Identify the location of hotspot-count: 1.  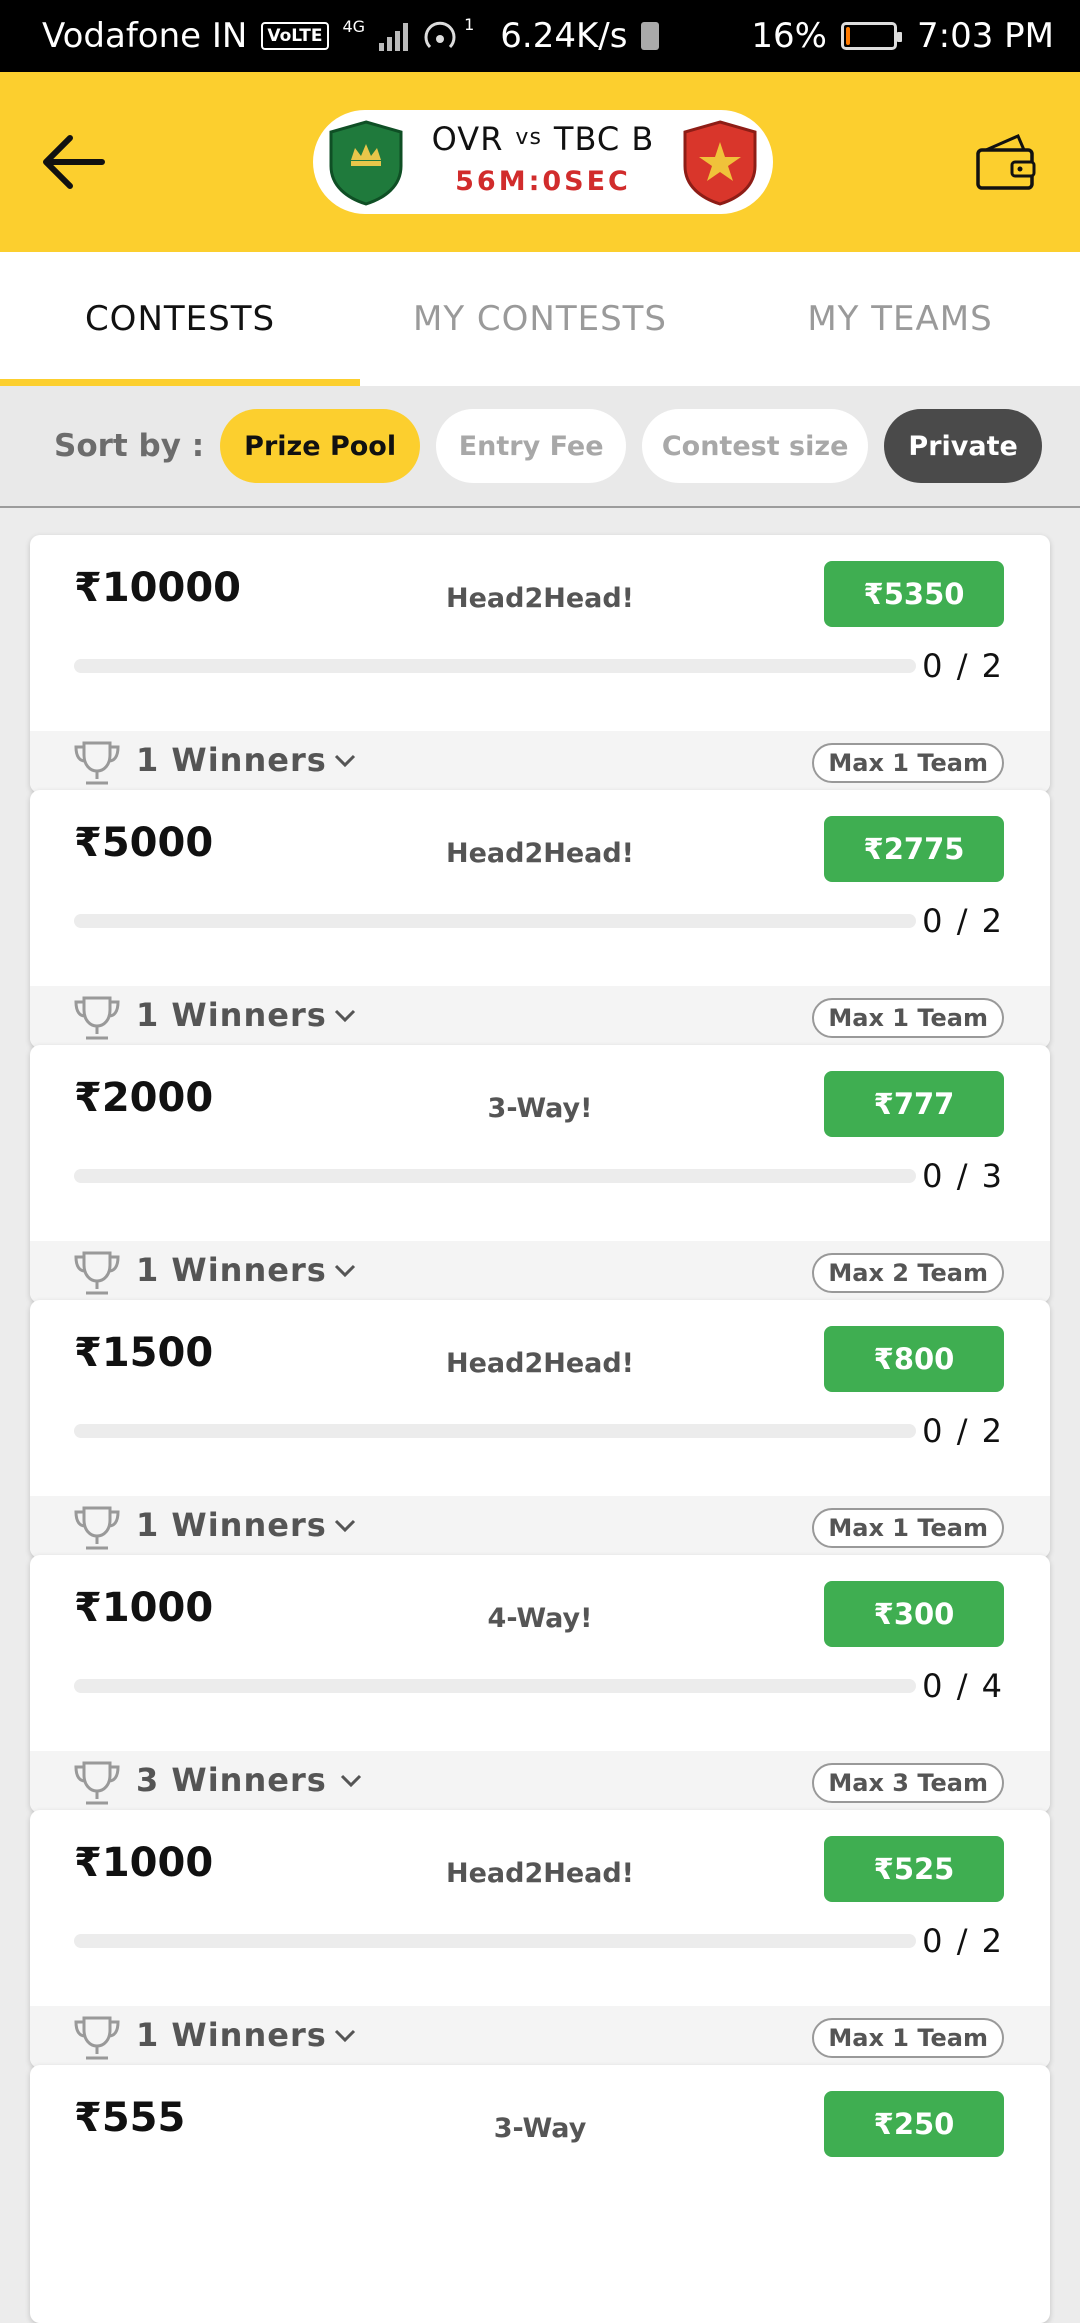
(469, 24).